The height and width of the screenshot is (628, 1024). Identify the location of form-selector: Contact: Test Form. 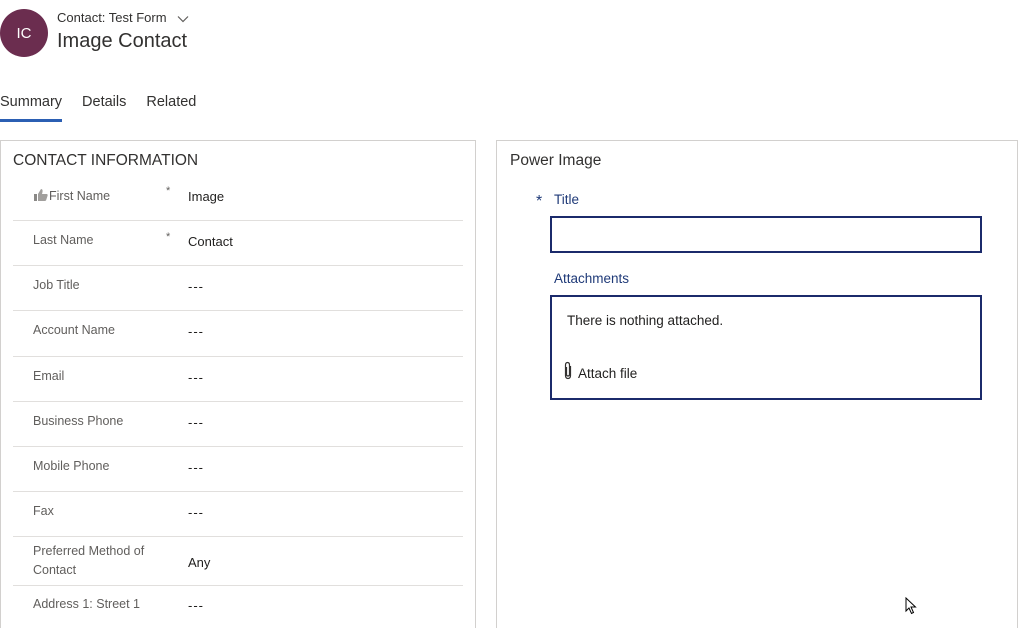
(123, 17).